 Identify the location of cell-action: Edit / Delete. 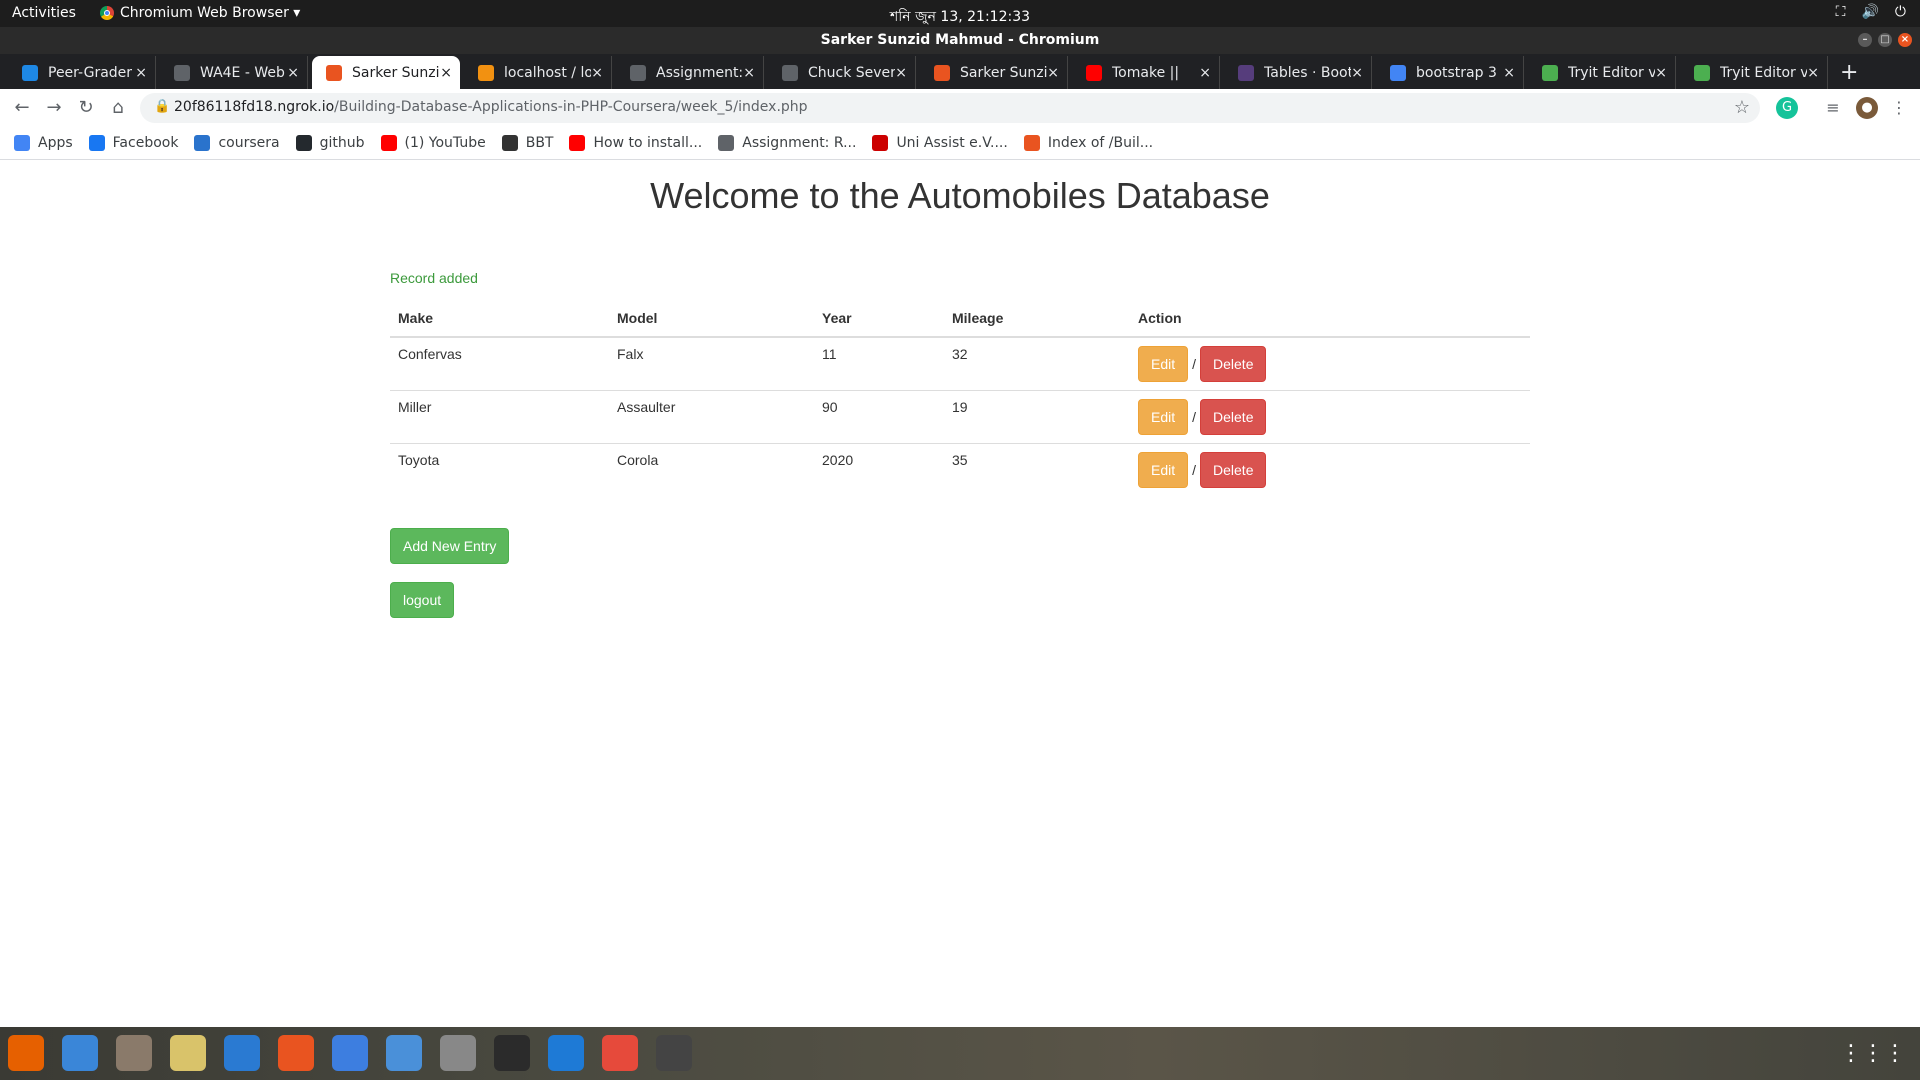
(1330, 470).